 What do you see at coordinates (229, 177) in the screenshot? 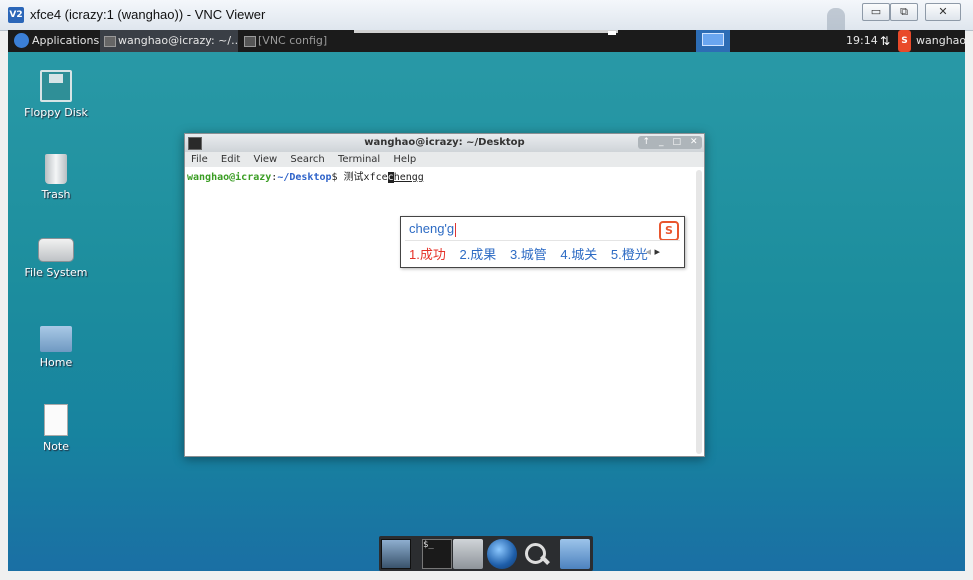
I see `prompt-user: wanghao@icrazy` at bounding box center [229, 177].